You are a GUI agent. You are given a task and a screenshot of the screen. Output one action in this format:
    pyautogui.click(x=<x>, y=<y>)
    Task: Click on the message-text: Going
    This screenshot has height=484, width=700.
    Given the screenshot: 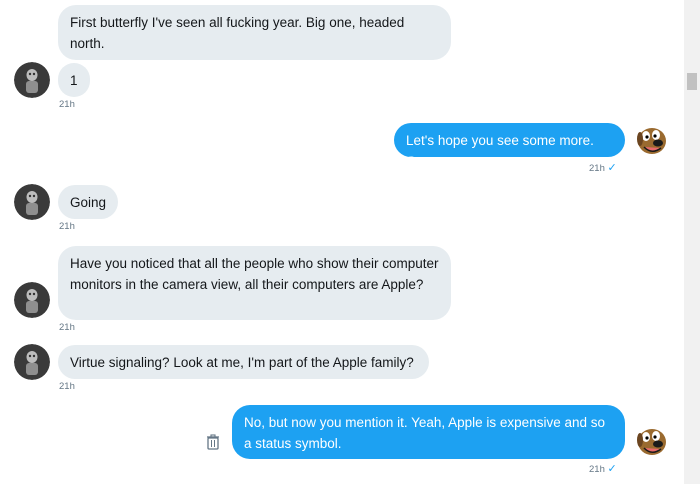 What is the action you would take?
    pyautogui.click(x=88, y=202)
    